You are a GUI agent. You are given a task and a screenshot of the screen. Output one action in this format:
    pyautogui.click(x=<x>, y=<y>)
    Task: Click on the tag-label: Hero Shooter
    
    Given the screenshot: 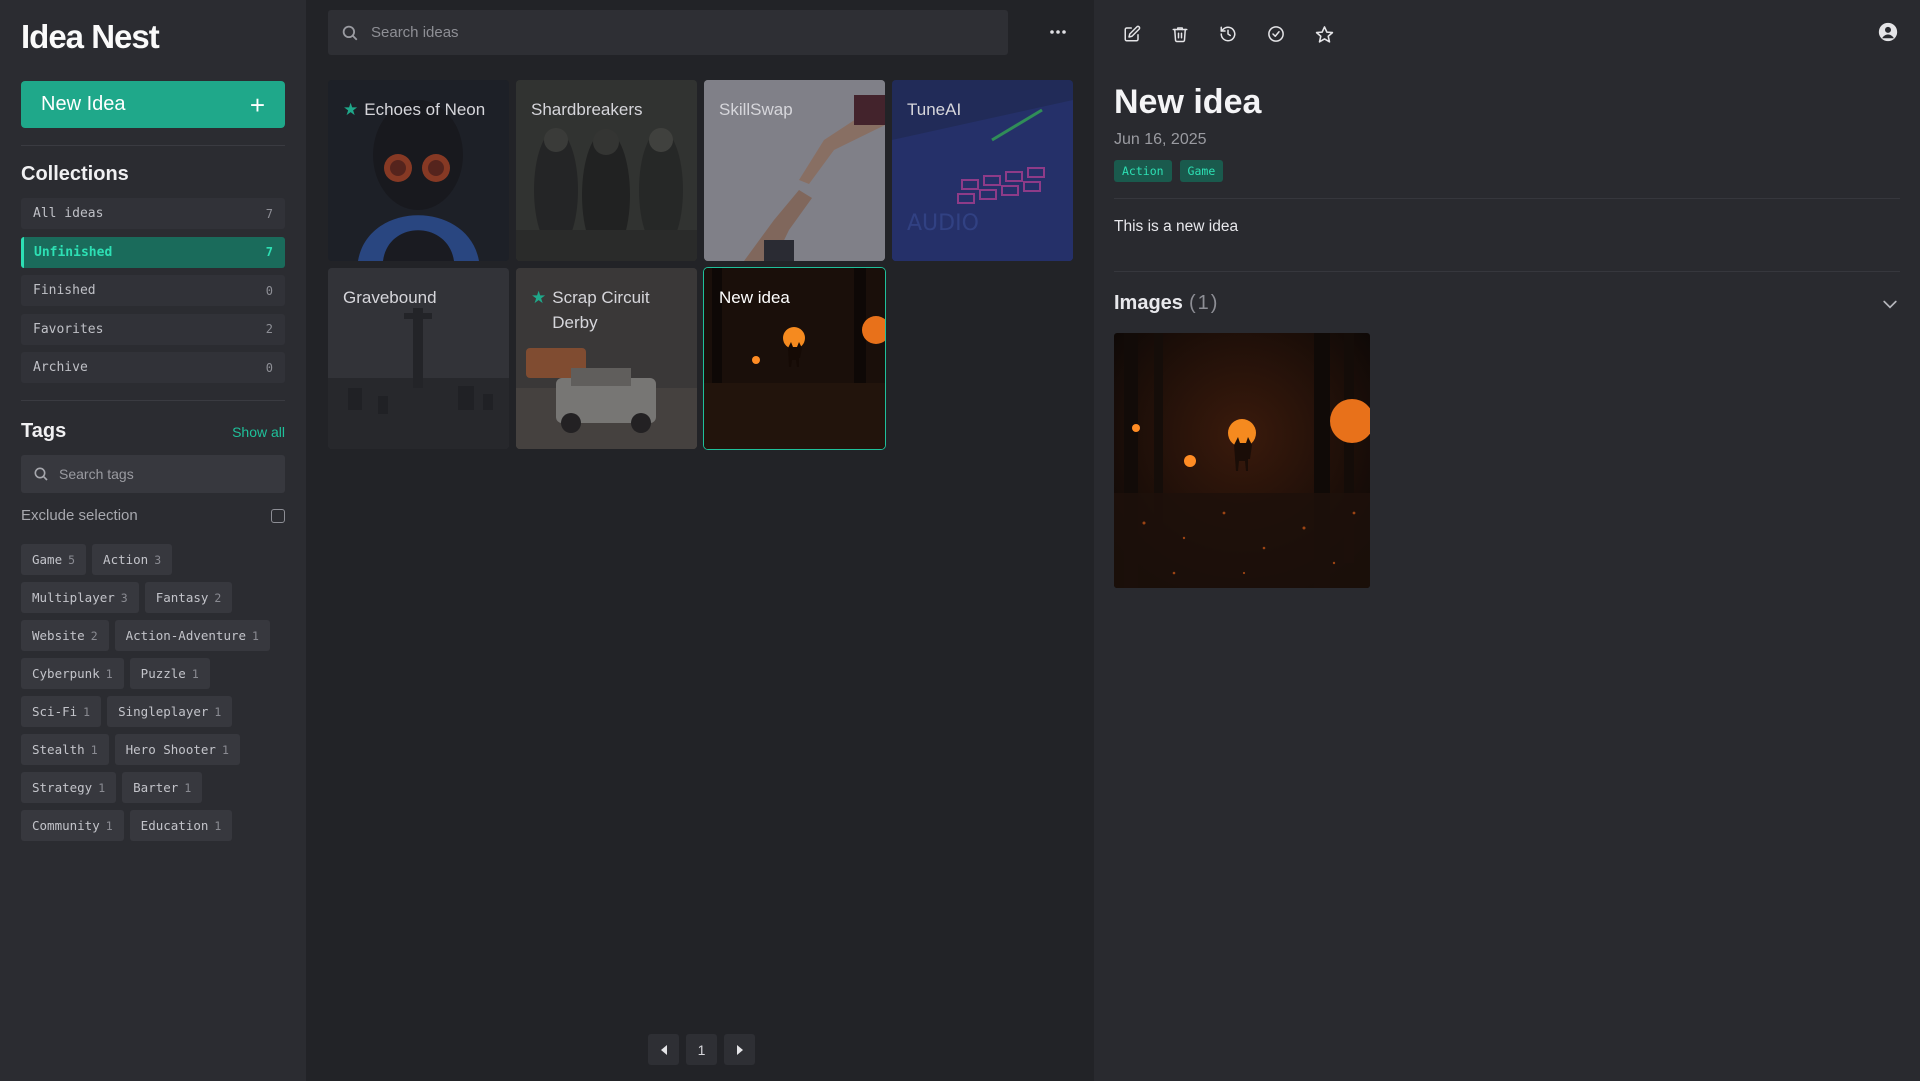 What is the action you would take?
    pyautogui.click(x=170, y=749)
    